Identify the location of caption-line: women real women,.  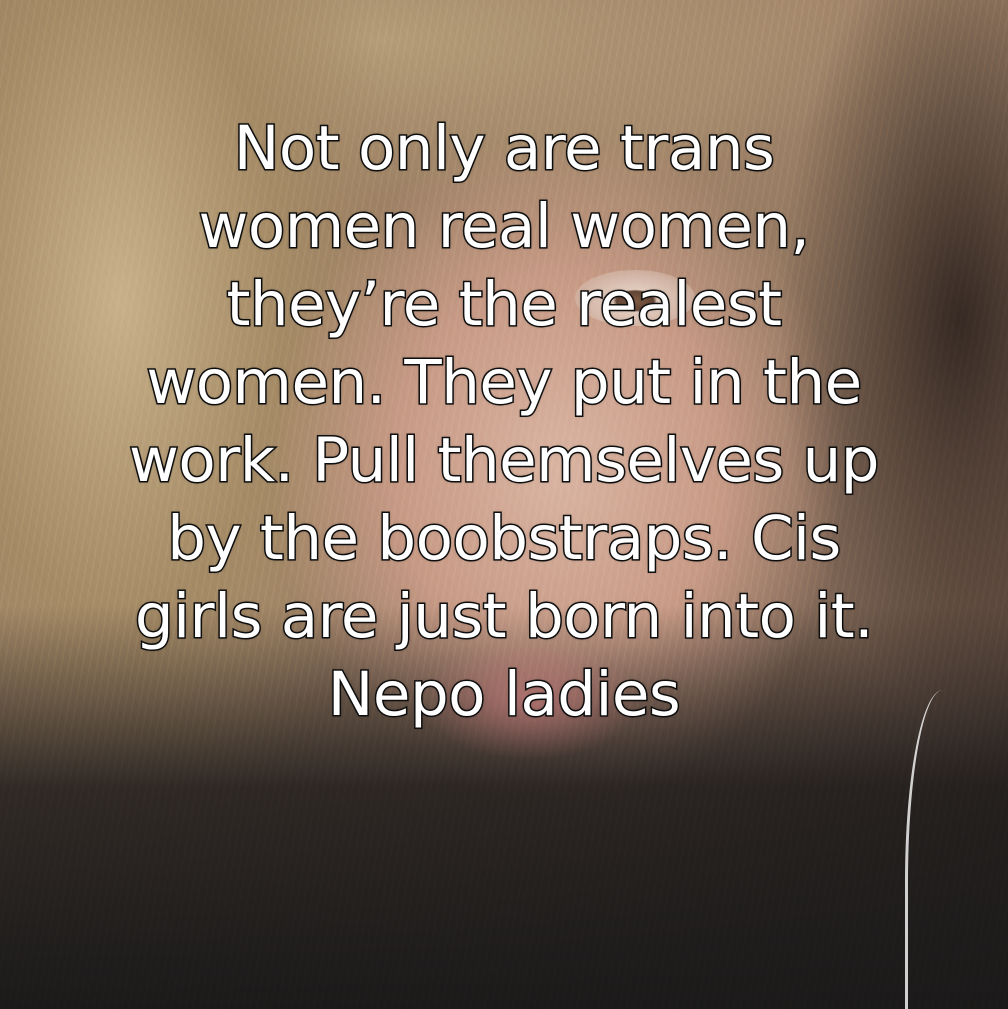
(504, 227).